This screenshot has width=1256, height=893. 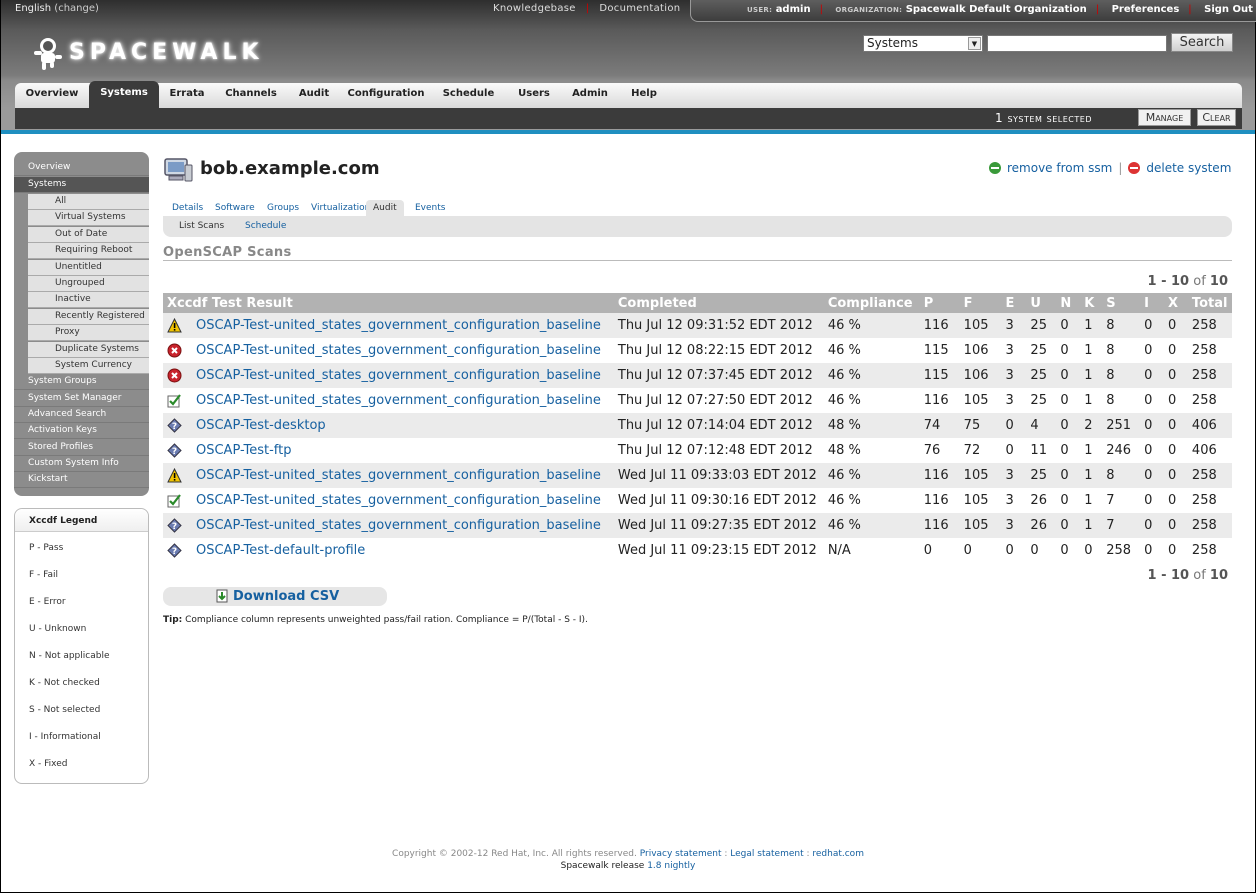 What do you see at coordinates (644, 96) in the screenshot?
I see `nav-tab-help: Help` at bounding box center [644, 96].